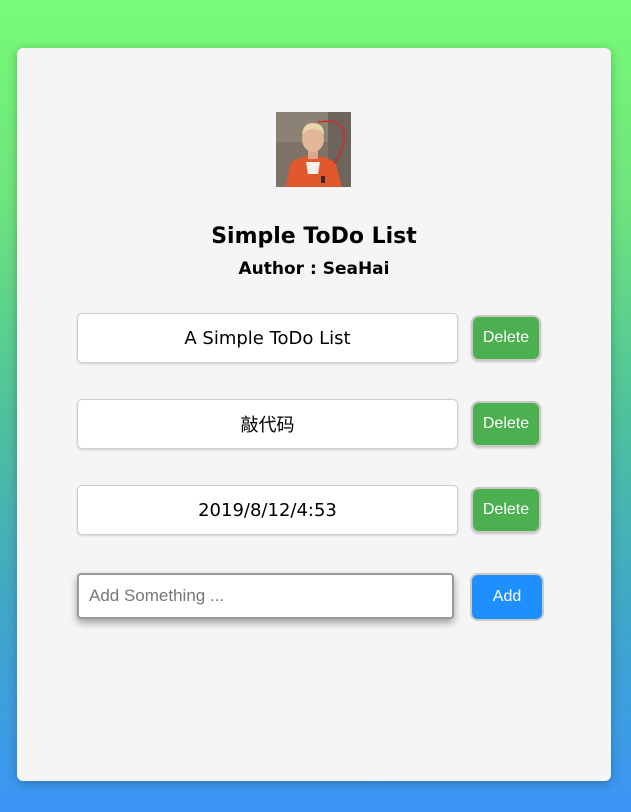 The image size is (631, 812). I want to click on page-title: Simple ToDo List, so click(314, 236).